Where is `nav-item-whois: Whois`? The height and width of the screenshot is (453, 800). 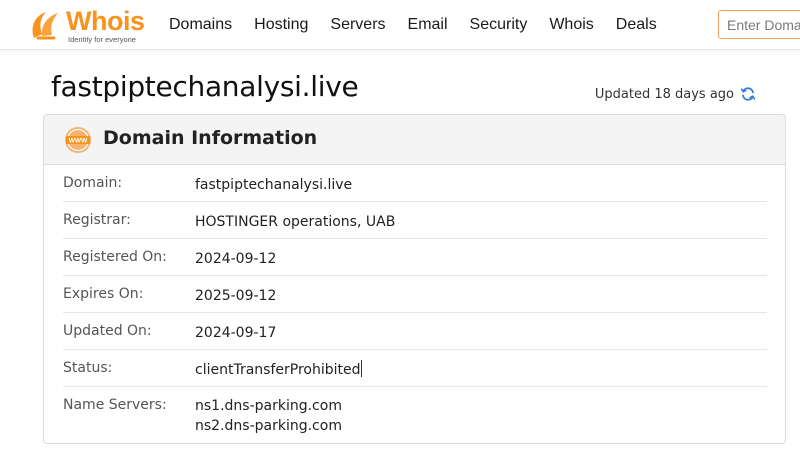 nav-item-whois: Whois is located at coordinates (571, 25).